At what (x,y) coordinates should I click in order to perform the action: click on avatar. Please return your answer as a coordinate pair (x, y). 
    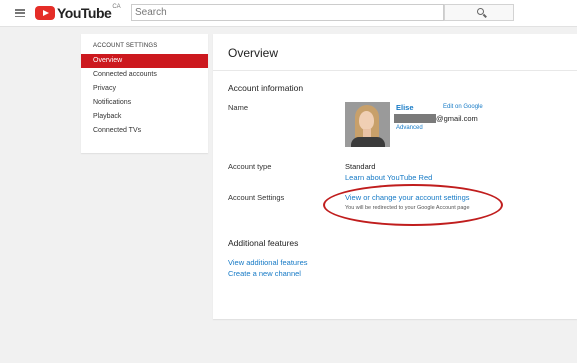
    Looking at the image, I should click on (367, 124).